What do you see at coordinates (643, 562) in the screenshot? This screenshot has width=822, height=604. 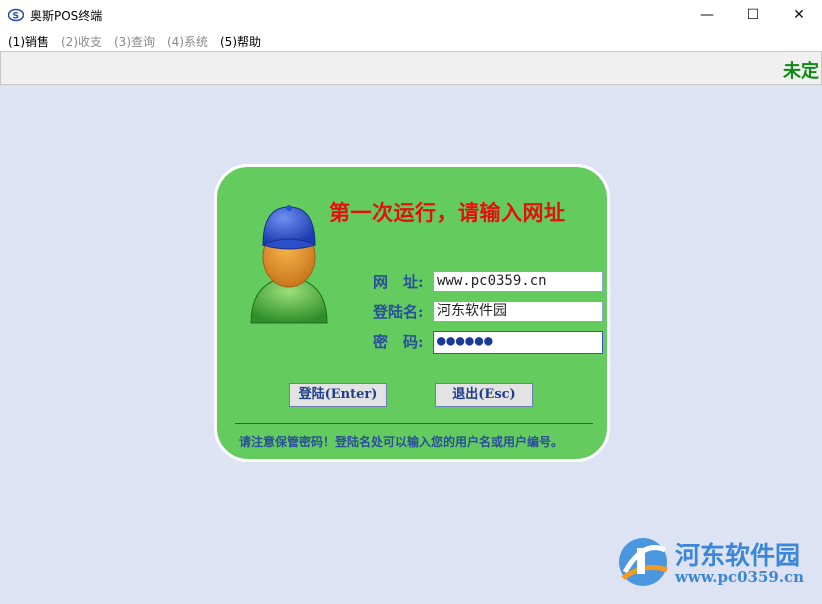 I see `watermark-logo-icon` at bounding box center [643, 562].